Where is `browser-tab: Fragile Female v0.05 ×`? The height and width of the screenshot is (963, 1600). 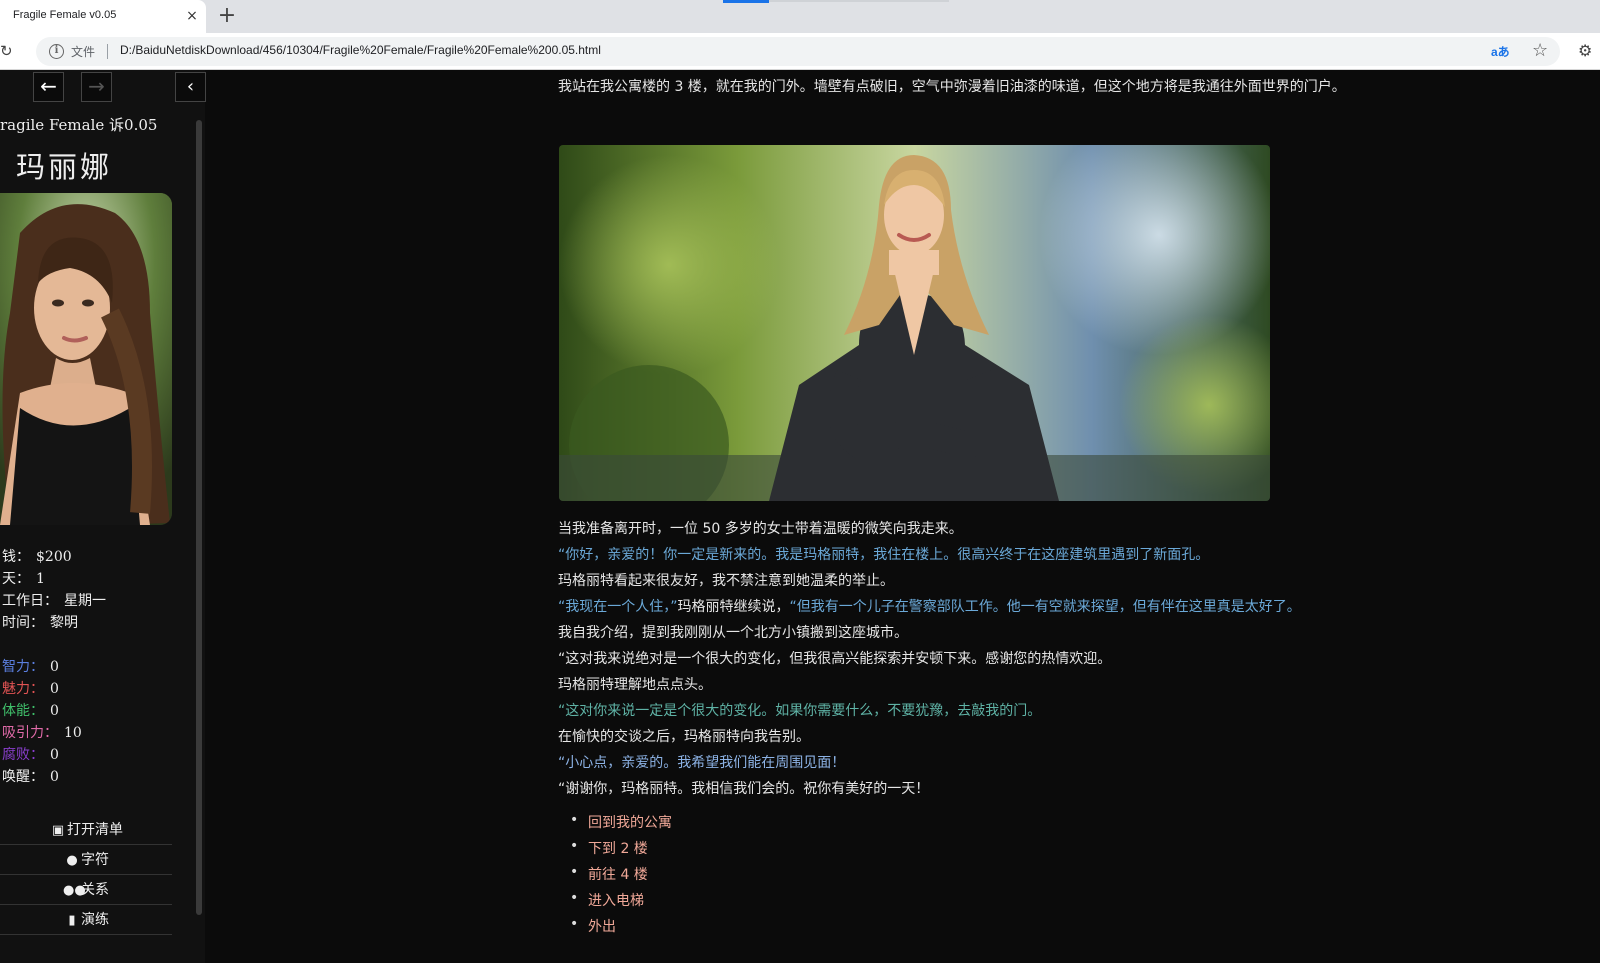
browser-tab: Fragile Female v0.05 × is located at coordinates (103, 16).